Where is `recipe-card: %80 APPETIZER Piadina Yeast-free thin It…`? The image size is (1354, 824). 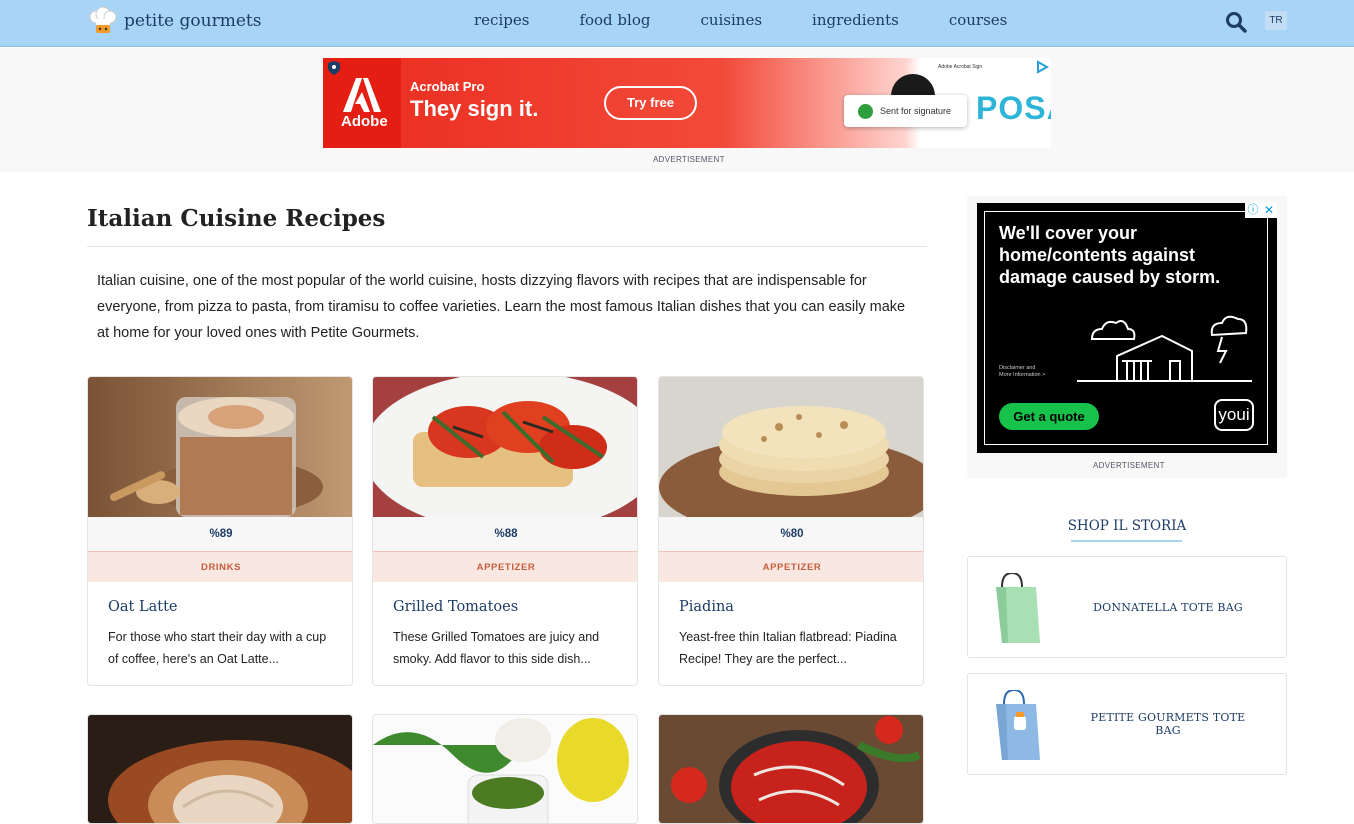 recipe-card: %80 APPETIZER Piadina Yeast-free thin It… is located at coordinates (791, 531).